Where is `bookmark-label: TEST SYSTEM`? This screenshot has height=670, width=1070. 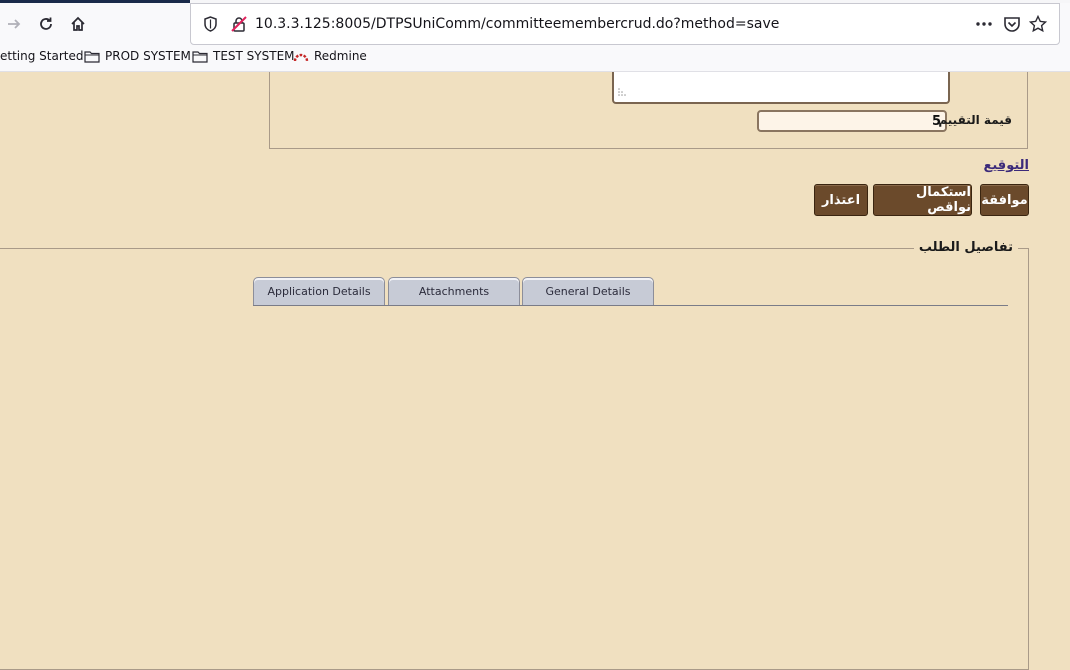 bookmark-label: TEST SYSTEM is located at coordinates (254, 56).